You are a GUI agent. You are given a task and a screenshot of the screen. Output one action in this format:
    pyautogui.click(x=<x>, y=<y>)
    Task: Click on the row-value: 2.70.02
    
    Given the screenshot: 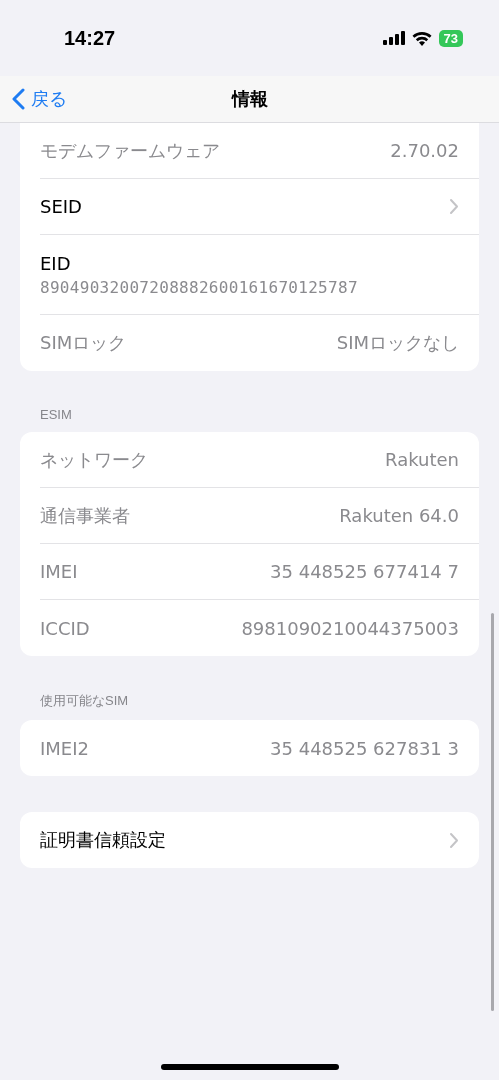 What is the action you would take?
    pyautogui.click(x=424, y=150)
    